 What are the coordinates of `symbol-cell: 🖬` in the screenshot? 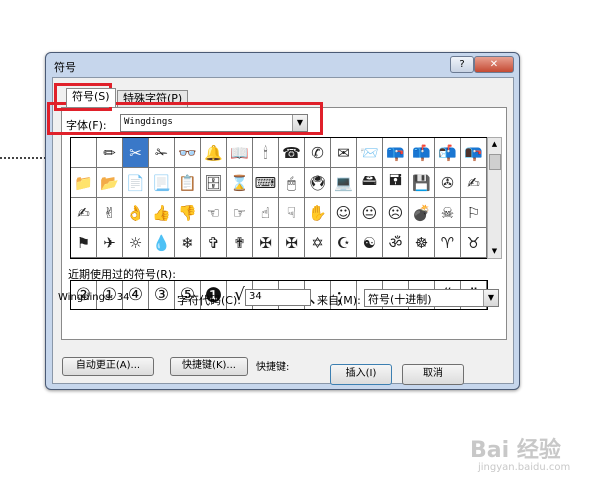 It's located at (396, 183).